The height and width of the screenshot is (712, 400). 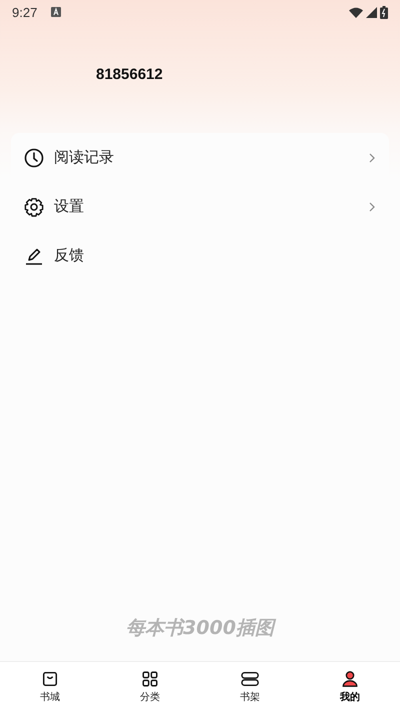 I want to click on grid-icon, so click(x=150, y=679).